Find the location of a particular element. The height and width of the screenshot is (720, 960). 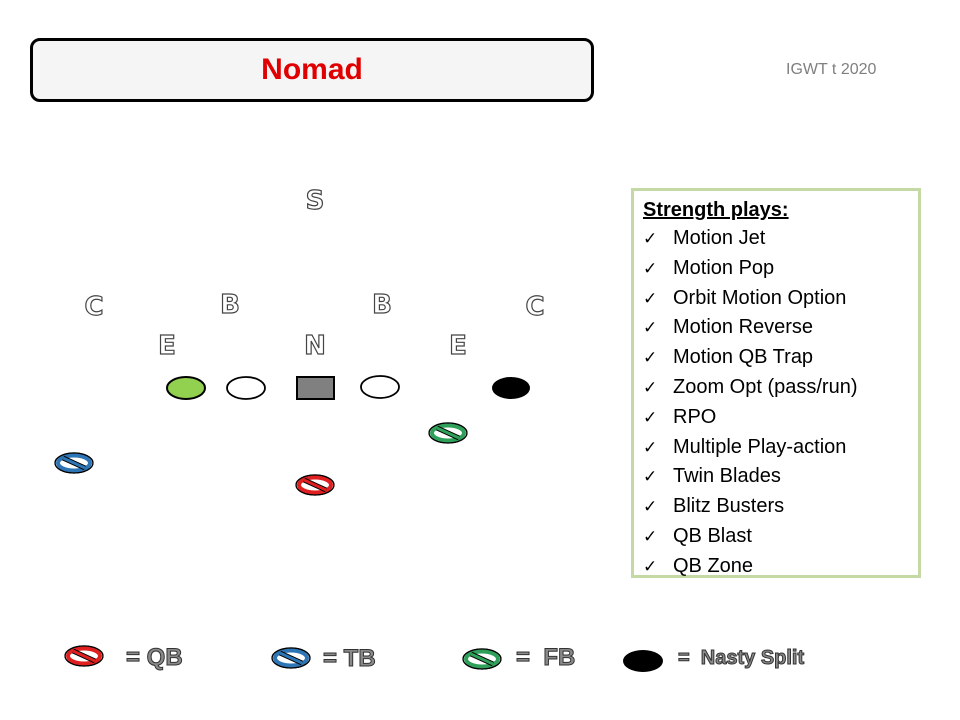

play-item: ✓ Blitz Busters is located at coordinates (780, 507).